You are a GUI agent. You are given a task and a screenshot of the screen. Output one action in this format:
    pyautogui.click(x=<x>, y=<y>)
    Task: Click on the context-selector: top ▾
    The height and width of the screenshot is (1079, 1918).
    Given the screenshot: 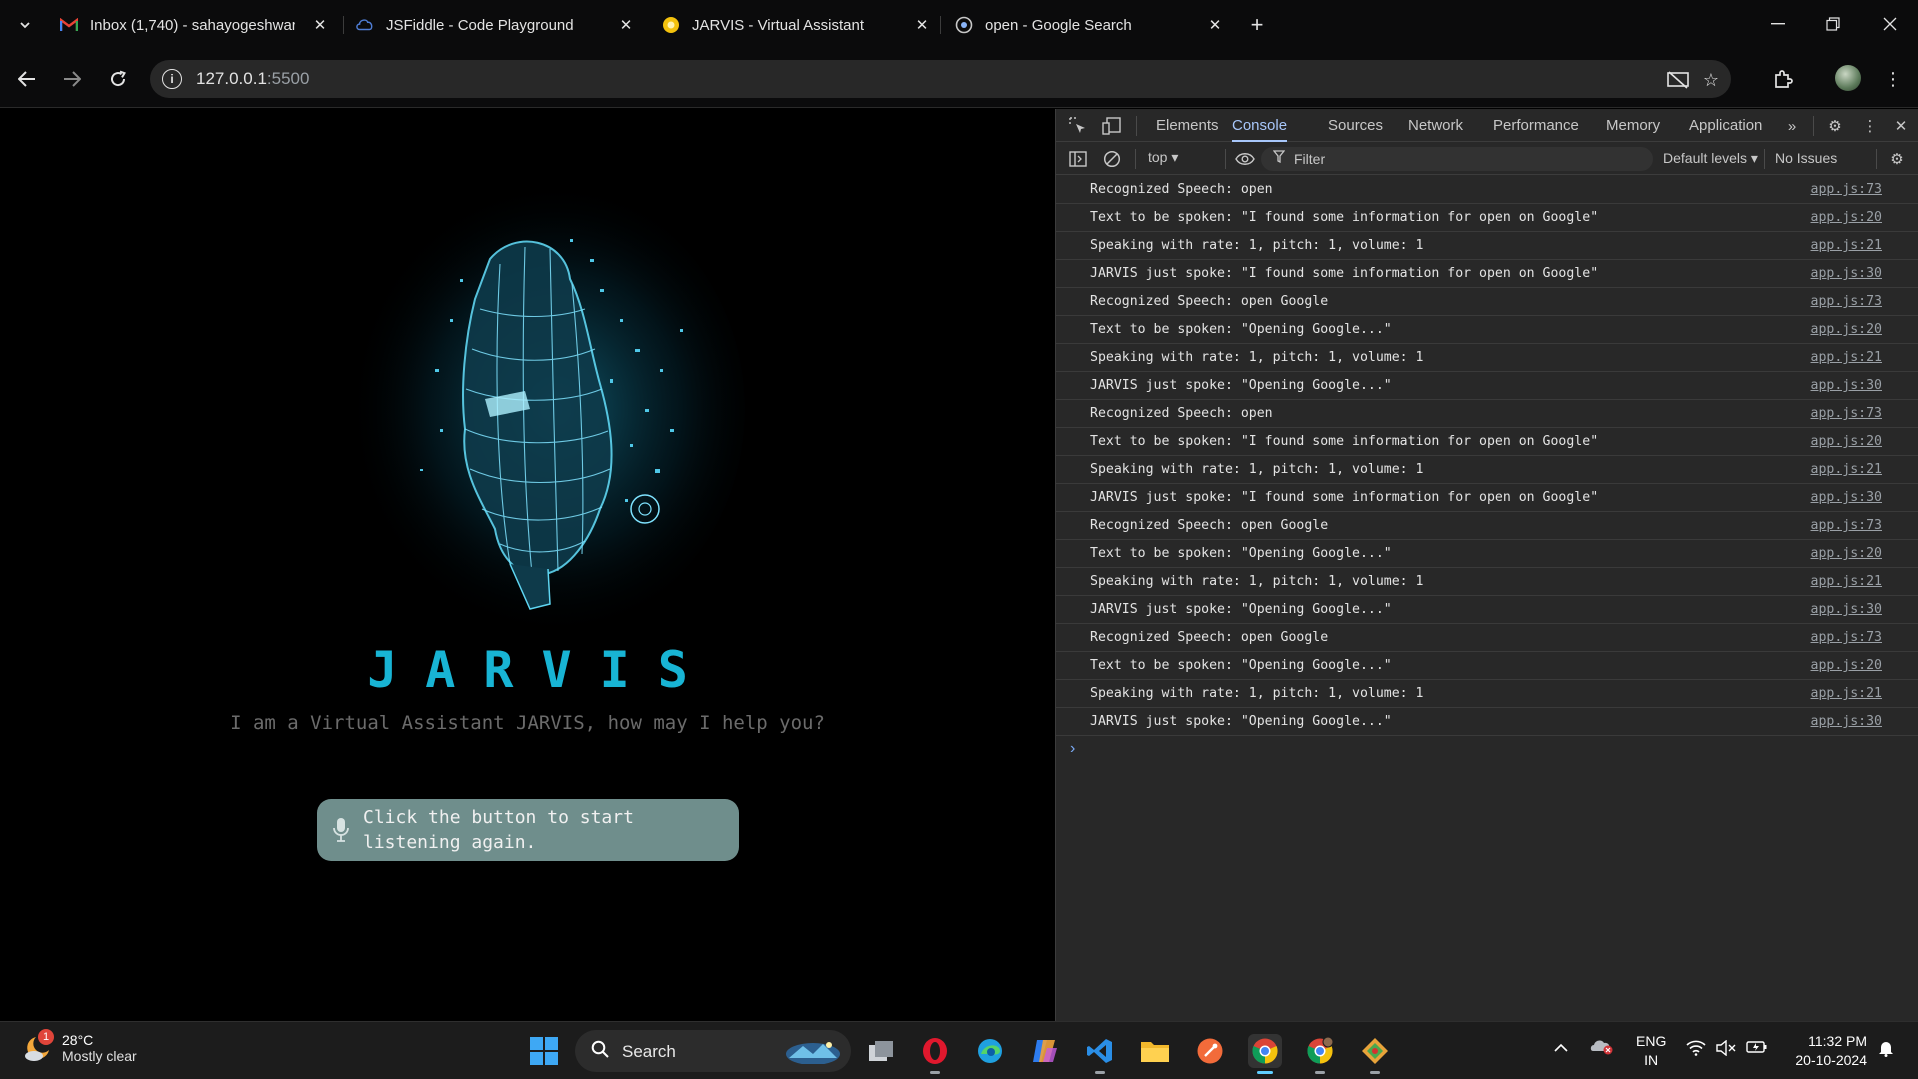 What is the action you would take?
    pyautogui.click(x=1163, y=157)
    